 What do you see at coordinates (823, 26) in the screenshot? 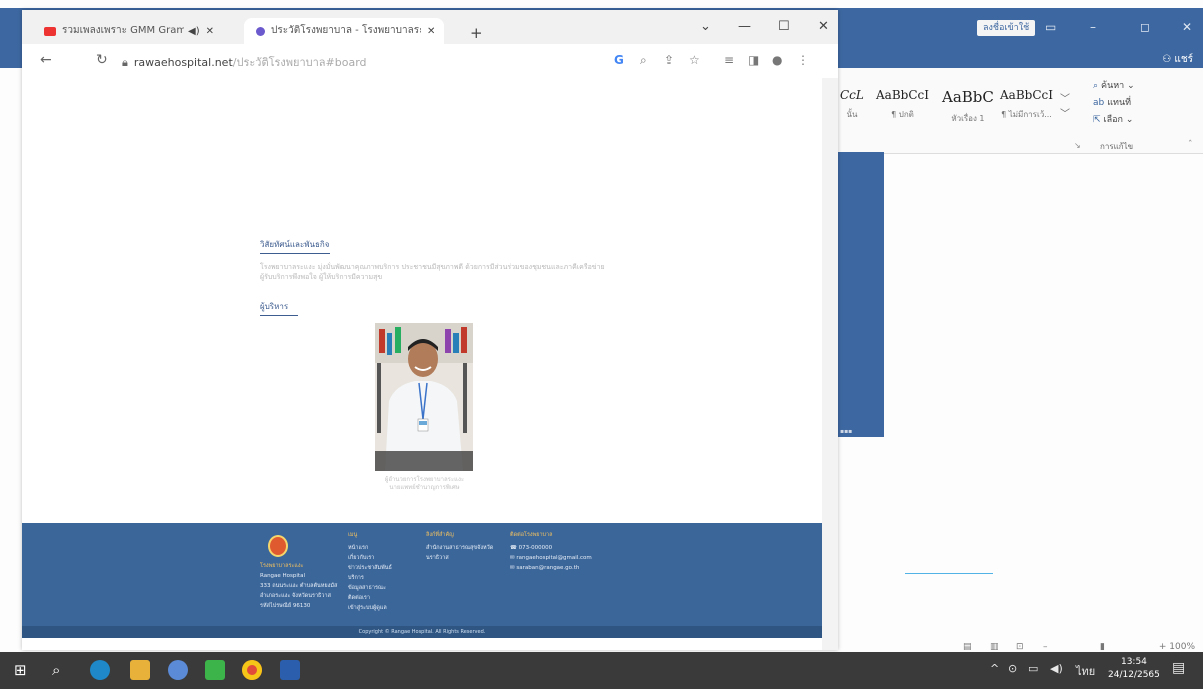
I see `close-icon: ✕` at bounding box center [823, 26].